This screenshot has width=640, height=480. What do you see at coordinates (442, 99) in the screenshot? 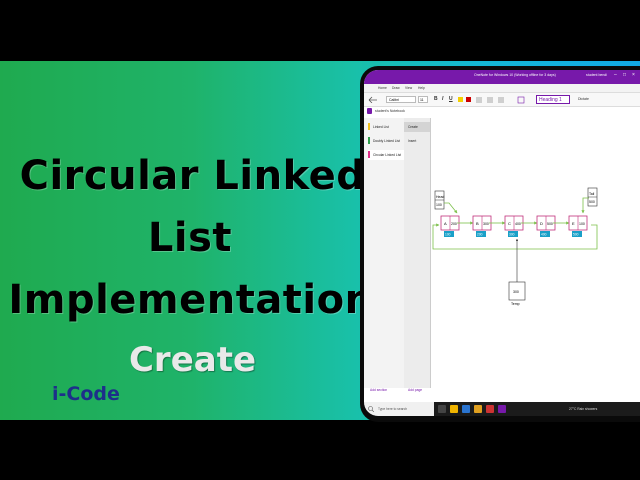
I see `italic-button: I` at bounding box center [442, 99].